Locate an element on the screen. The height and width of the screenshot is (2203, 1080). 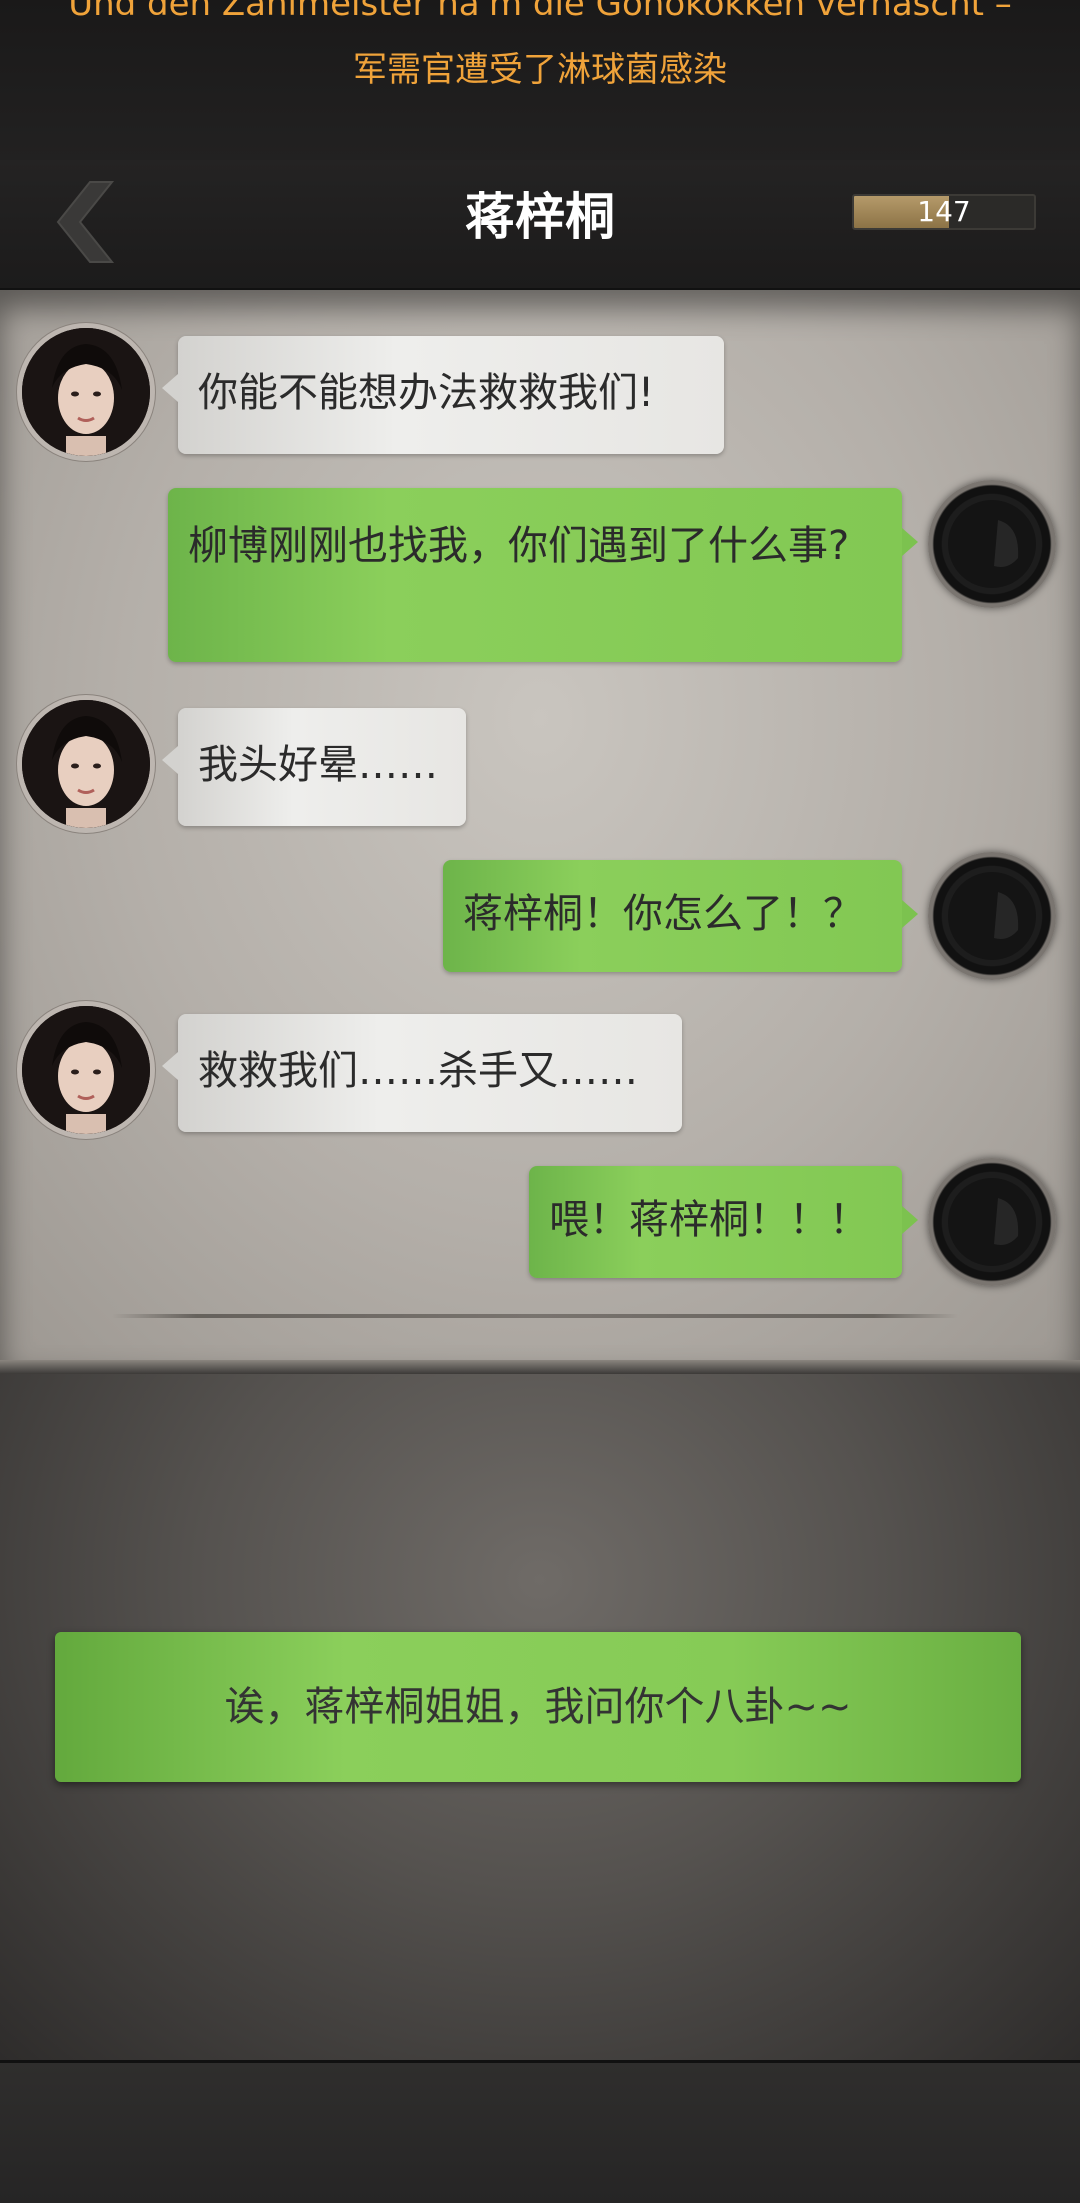
chat-panel-edge is located at coordinates (540, 1367).